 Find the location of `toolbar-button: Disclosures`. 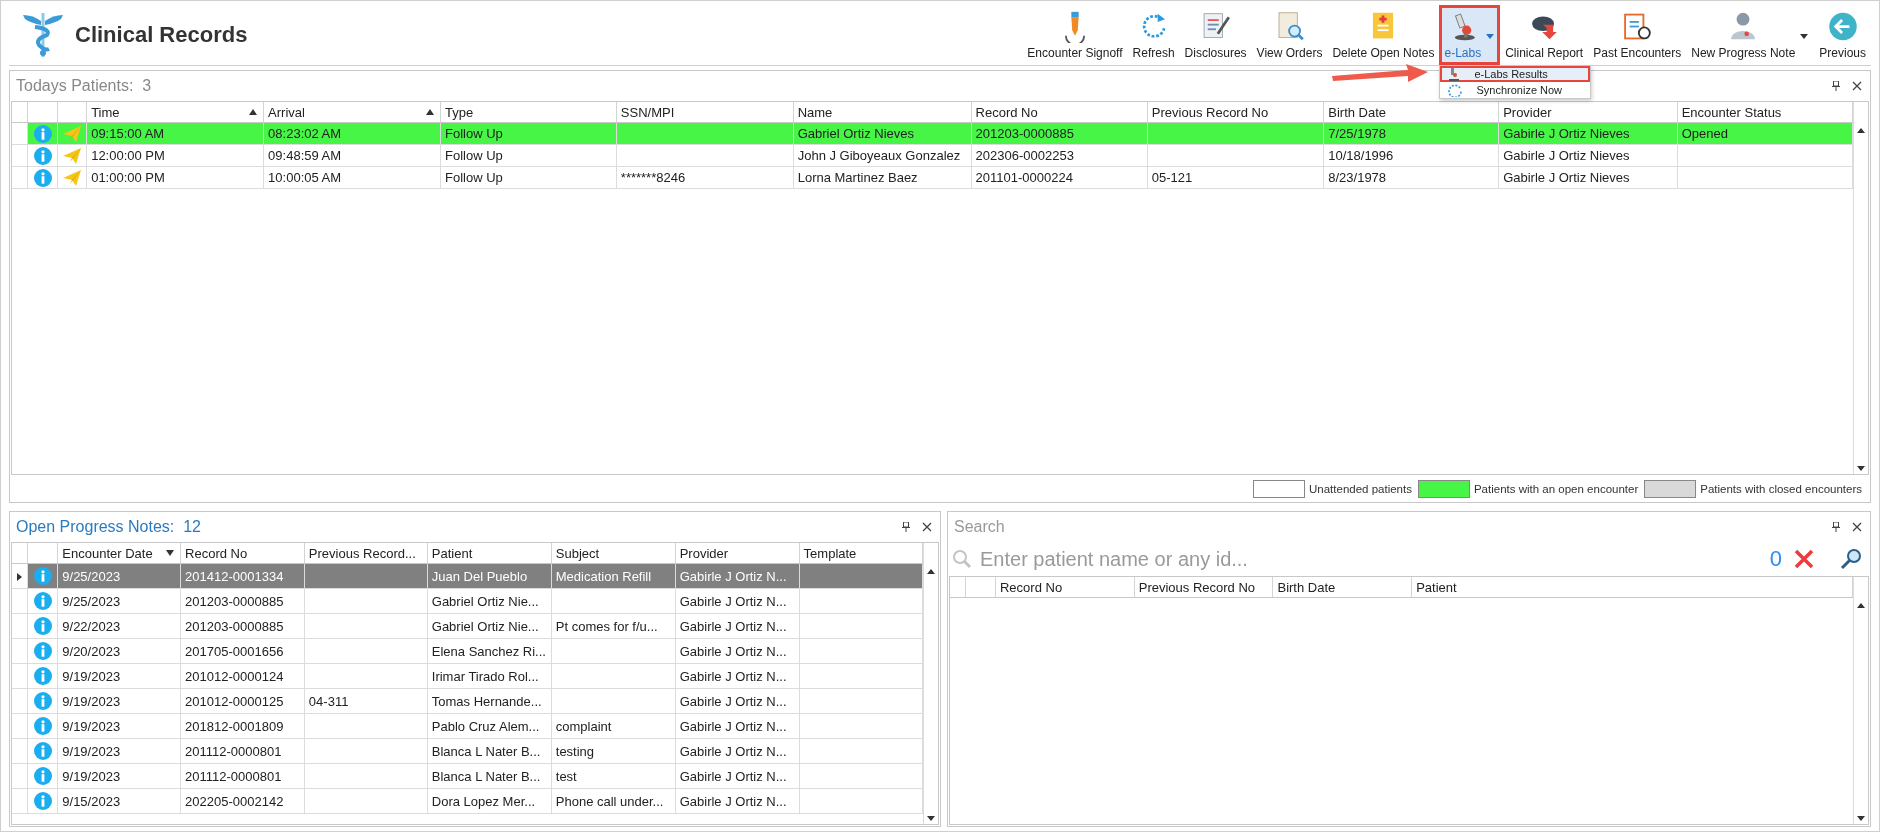

toolbar-button: Disclosures is located at coordinates (1215, 35).